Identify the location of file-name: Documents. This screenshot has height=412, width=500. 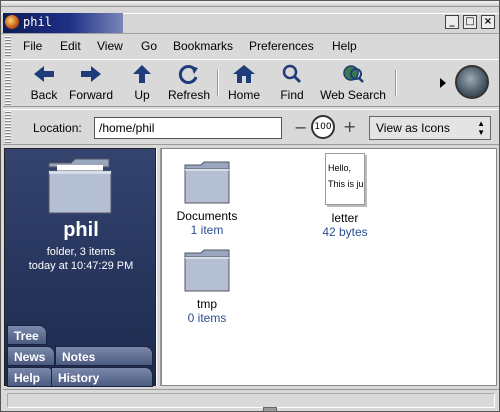
(207, 216).